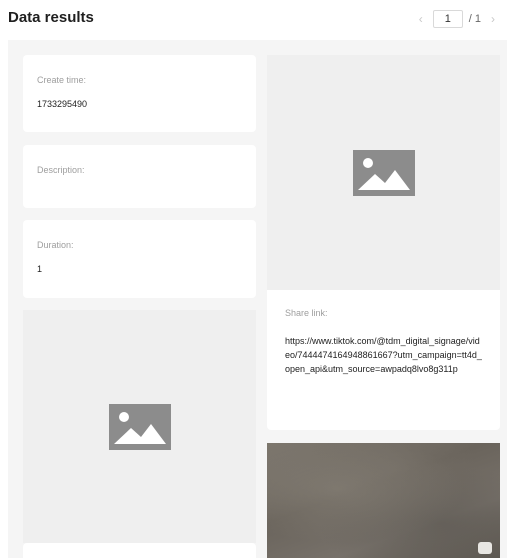 Image resolution: width=507 pixels, height=558 pixels. What do you see at coordinates (55, 245) in the screenshot?
I see `duration-label: Duration:` at bounding box center [55, 245].